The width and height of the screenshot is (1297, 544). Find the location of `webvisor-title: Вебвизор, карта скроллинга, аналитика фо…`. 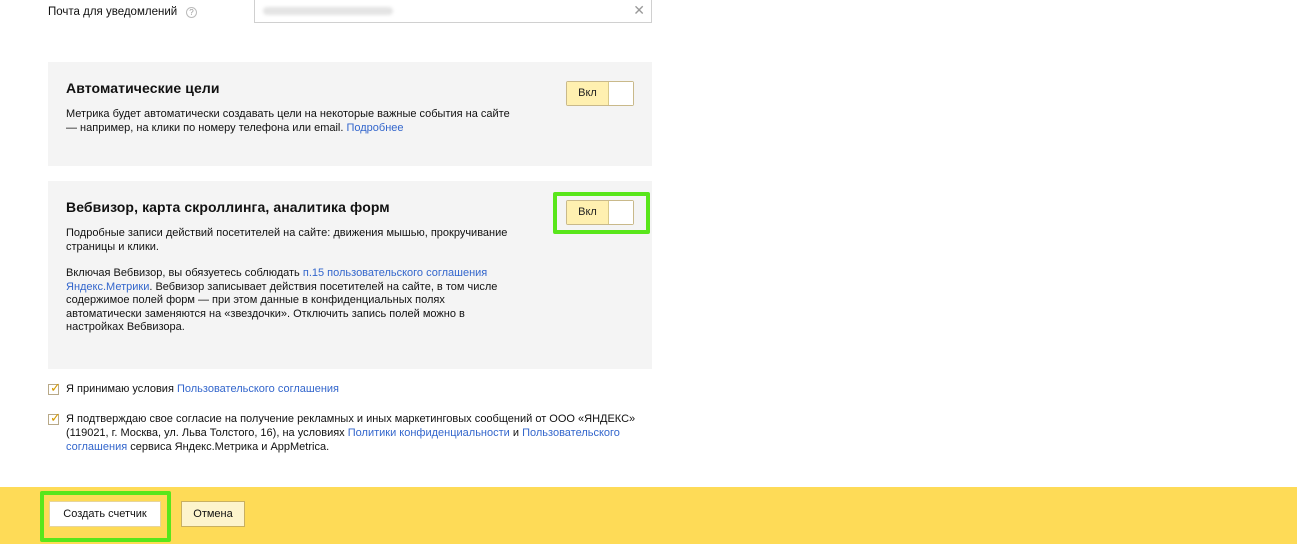

webvisor-title: Вебвизор, карта скроллинга, аналитика фо… is located at coordinates (228, 207).